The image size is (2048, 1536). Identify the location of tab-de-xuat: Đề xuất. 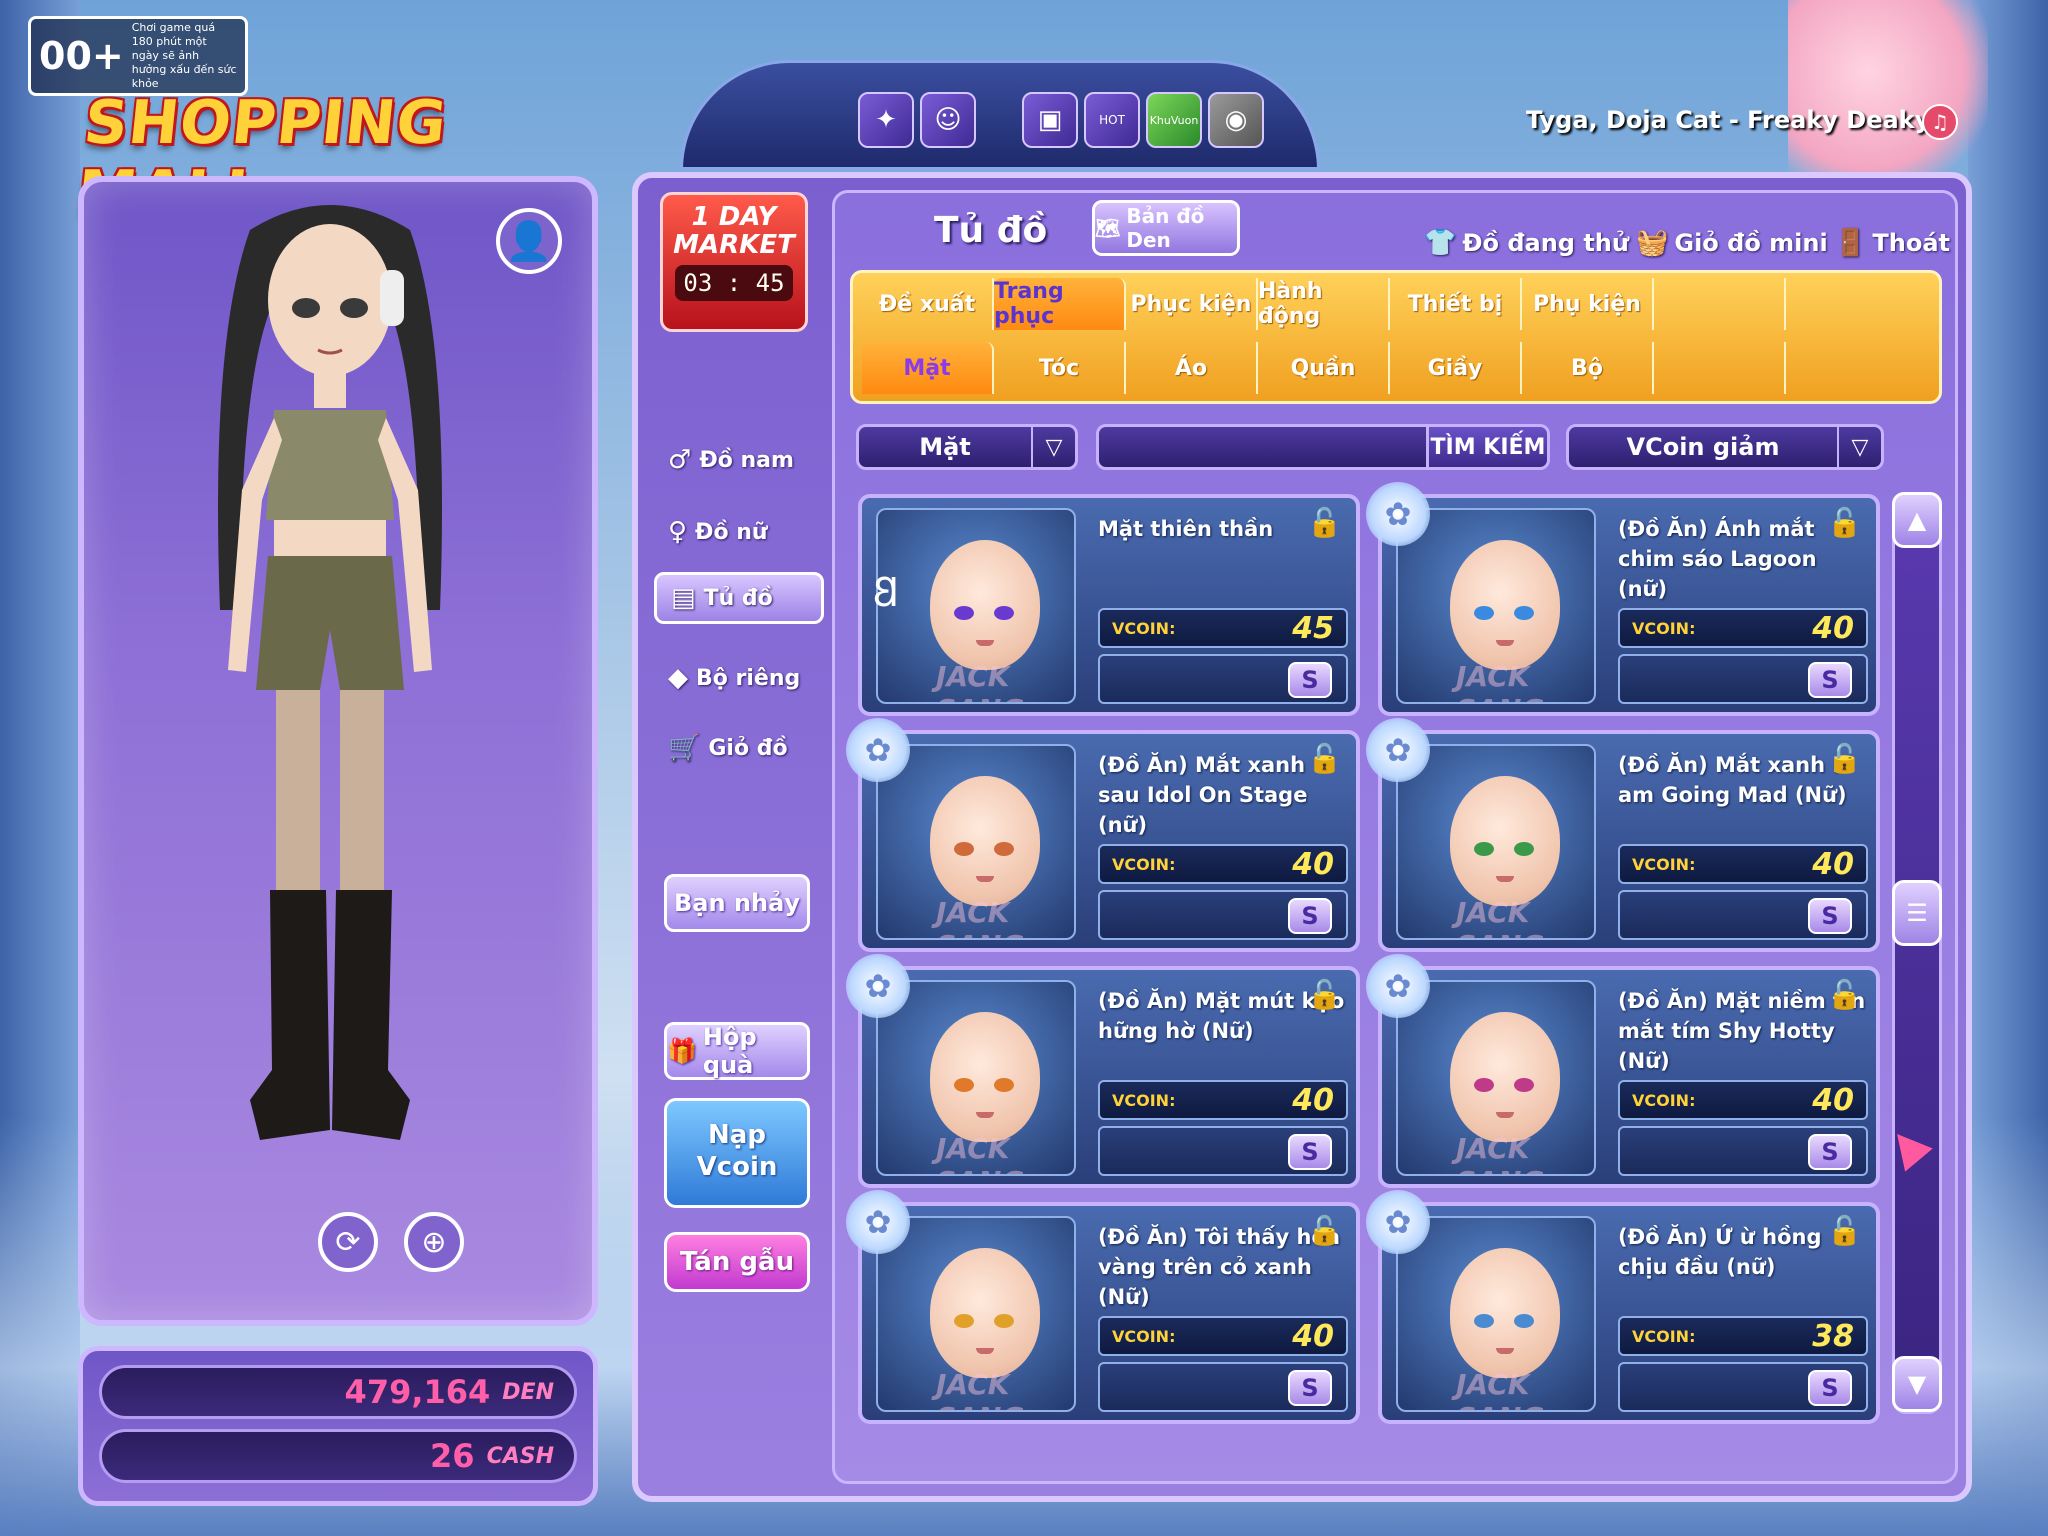
(928, 304).